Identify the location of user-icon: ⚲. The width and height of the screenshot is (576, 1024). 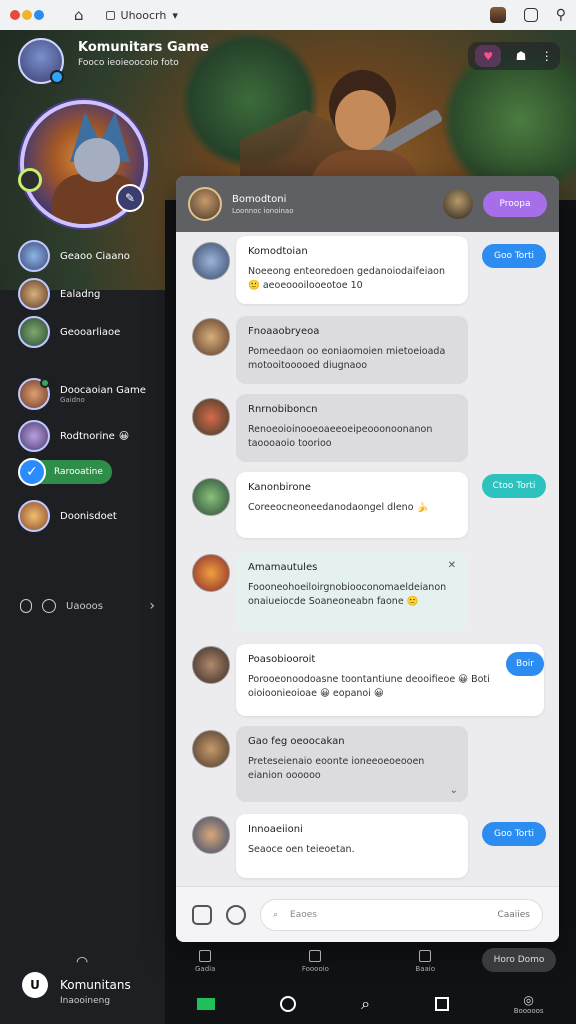
(561, 15).